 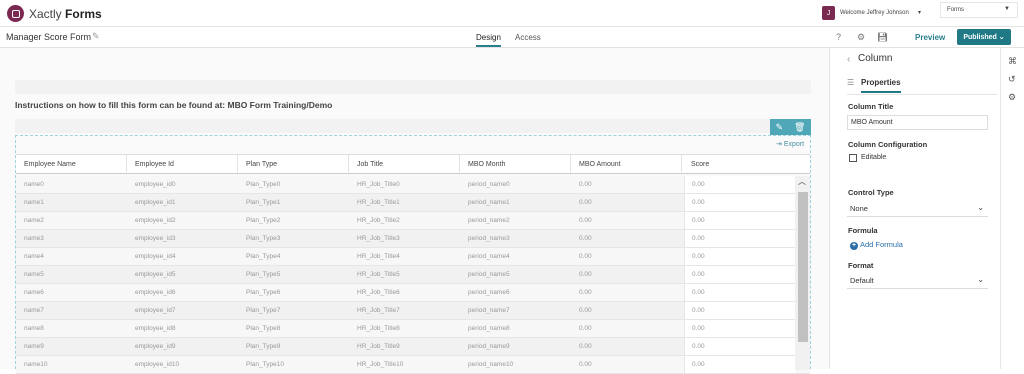 I want to click on avatar: J, so click(x=828, y=13).